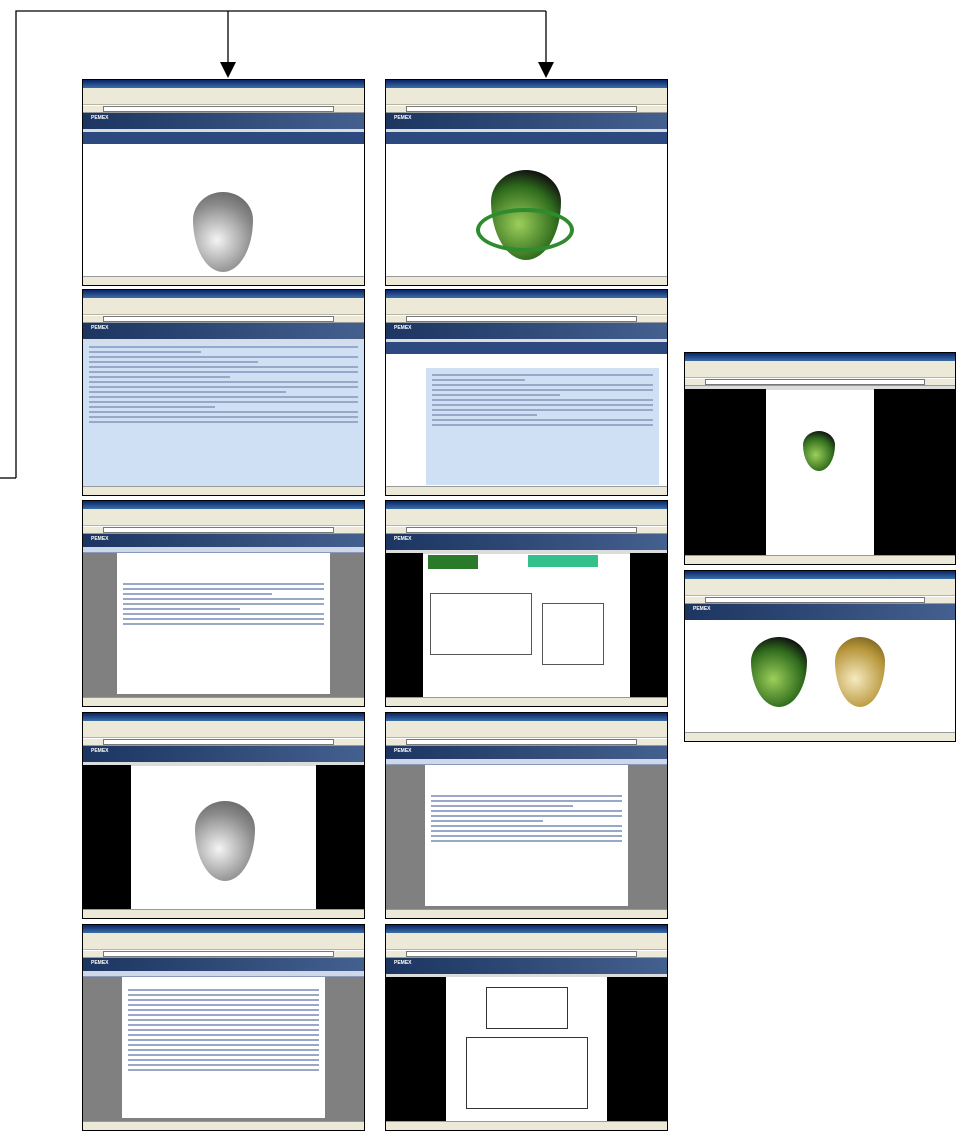 The image size is (959, 1131). Describe the element at coordinates (526, 603) in the screenshot. I see `screenshot-form-page: PEMEX` at that location.